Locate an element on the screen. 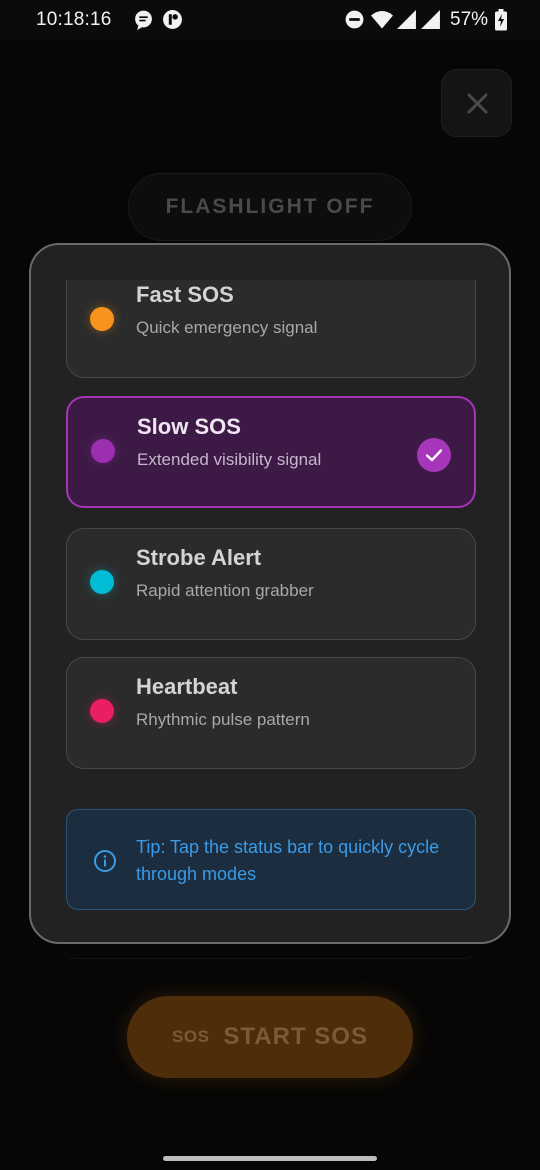  mode-title: Fast SOS is located at coordinates (185, 294).